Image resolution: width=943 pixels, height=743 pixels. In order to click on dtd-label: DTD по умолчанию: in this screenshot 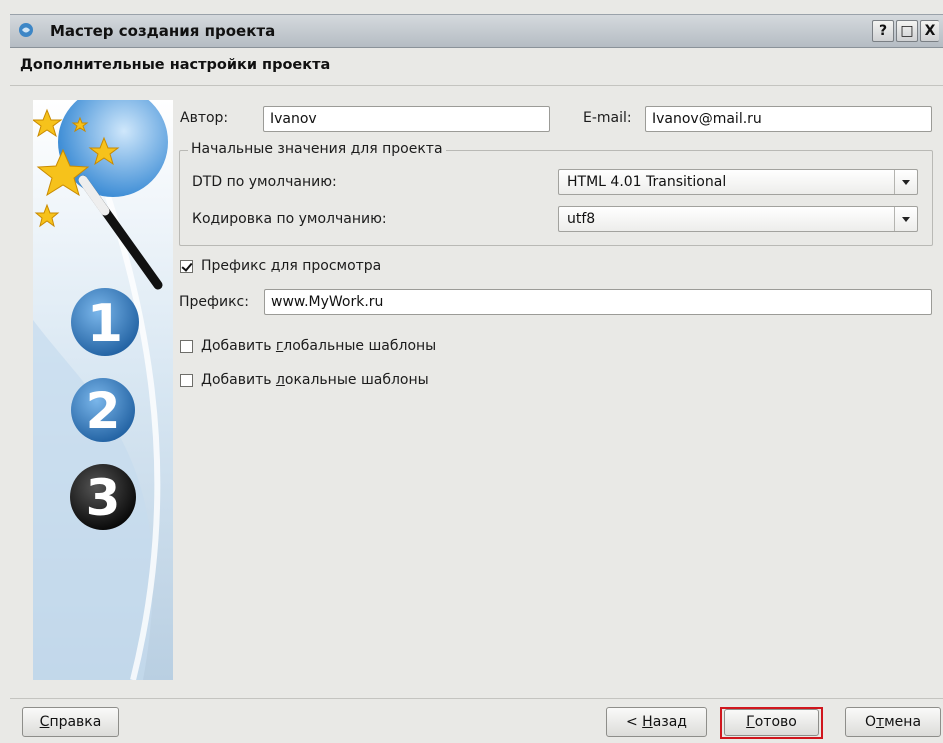, I will do `click(264, 182)`.